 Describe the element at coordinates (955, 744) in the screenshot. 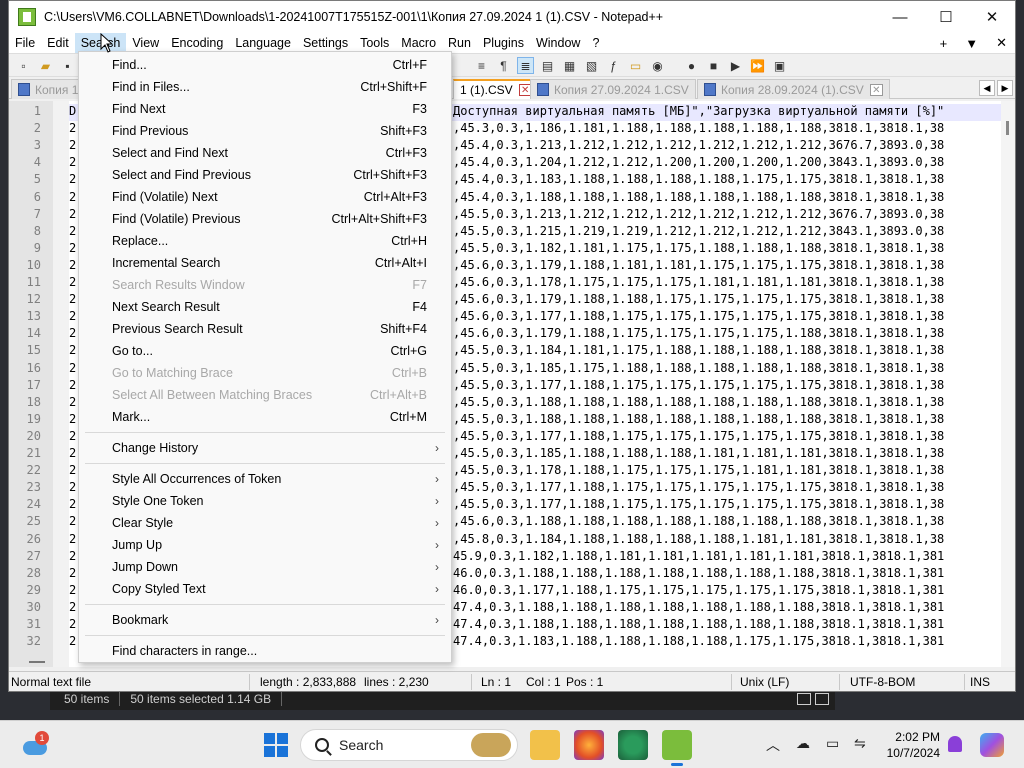

I see `notification-bell-icon` at that location.